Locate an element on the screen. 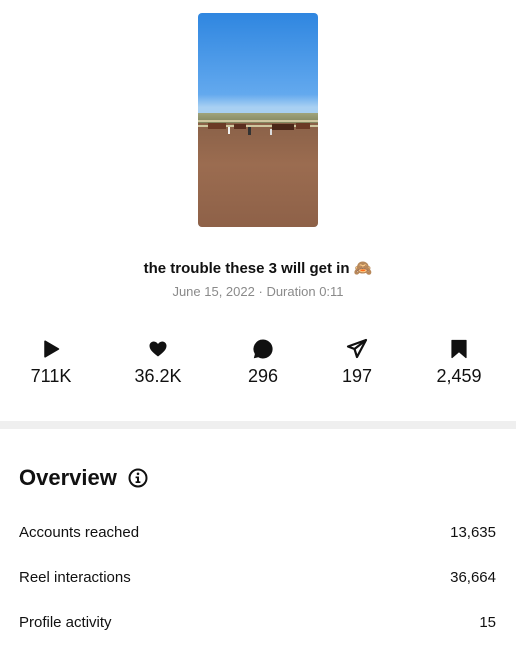 Image resolution: width=516 pixels, height=648 pixels. overview-header: Overview is located at coordinates (84, 478).